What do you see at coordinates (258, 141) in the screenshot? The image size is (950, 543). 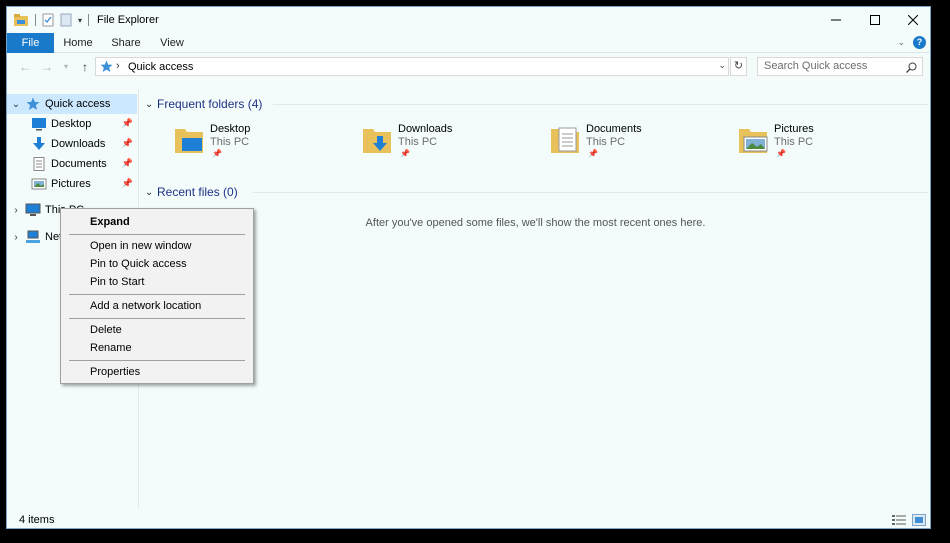 I see `folder-tile-desktop: Desktop This PC 📌` at bounding box center [258, 141].